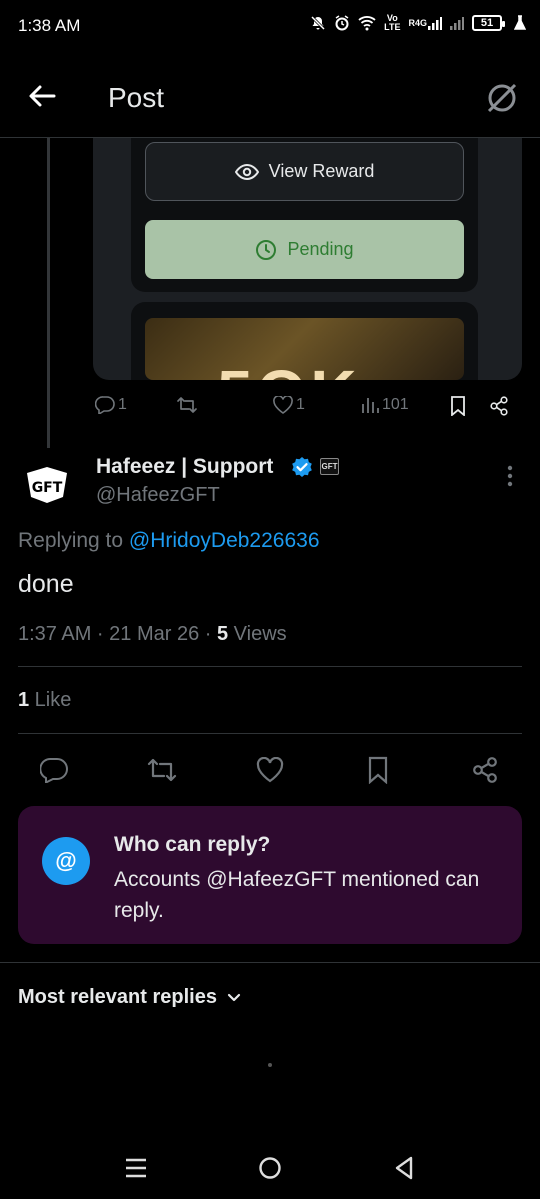 The width and height of the screenshot is (540, 1199). I want to click on like-action: 1, so click(289, 405).